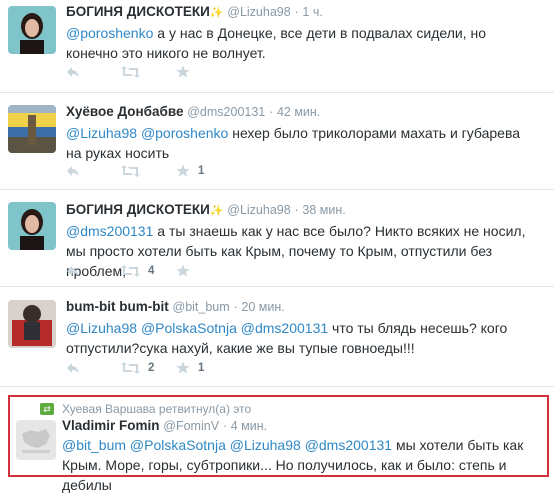 This screenshot has width=554, height=495. I want to click on tweet-header: Vladimir Fomin @FominV · 4 мин., so click(164, 425).